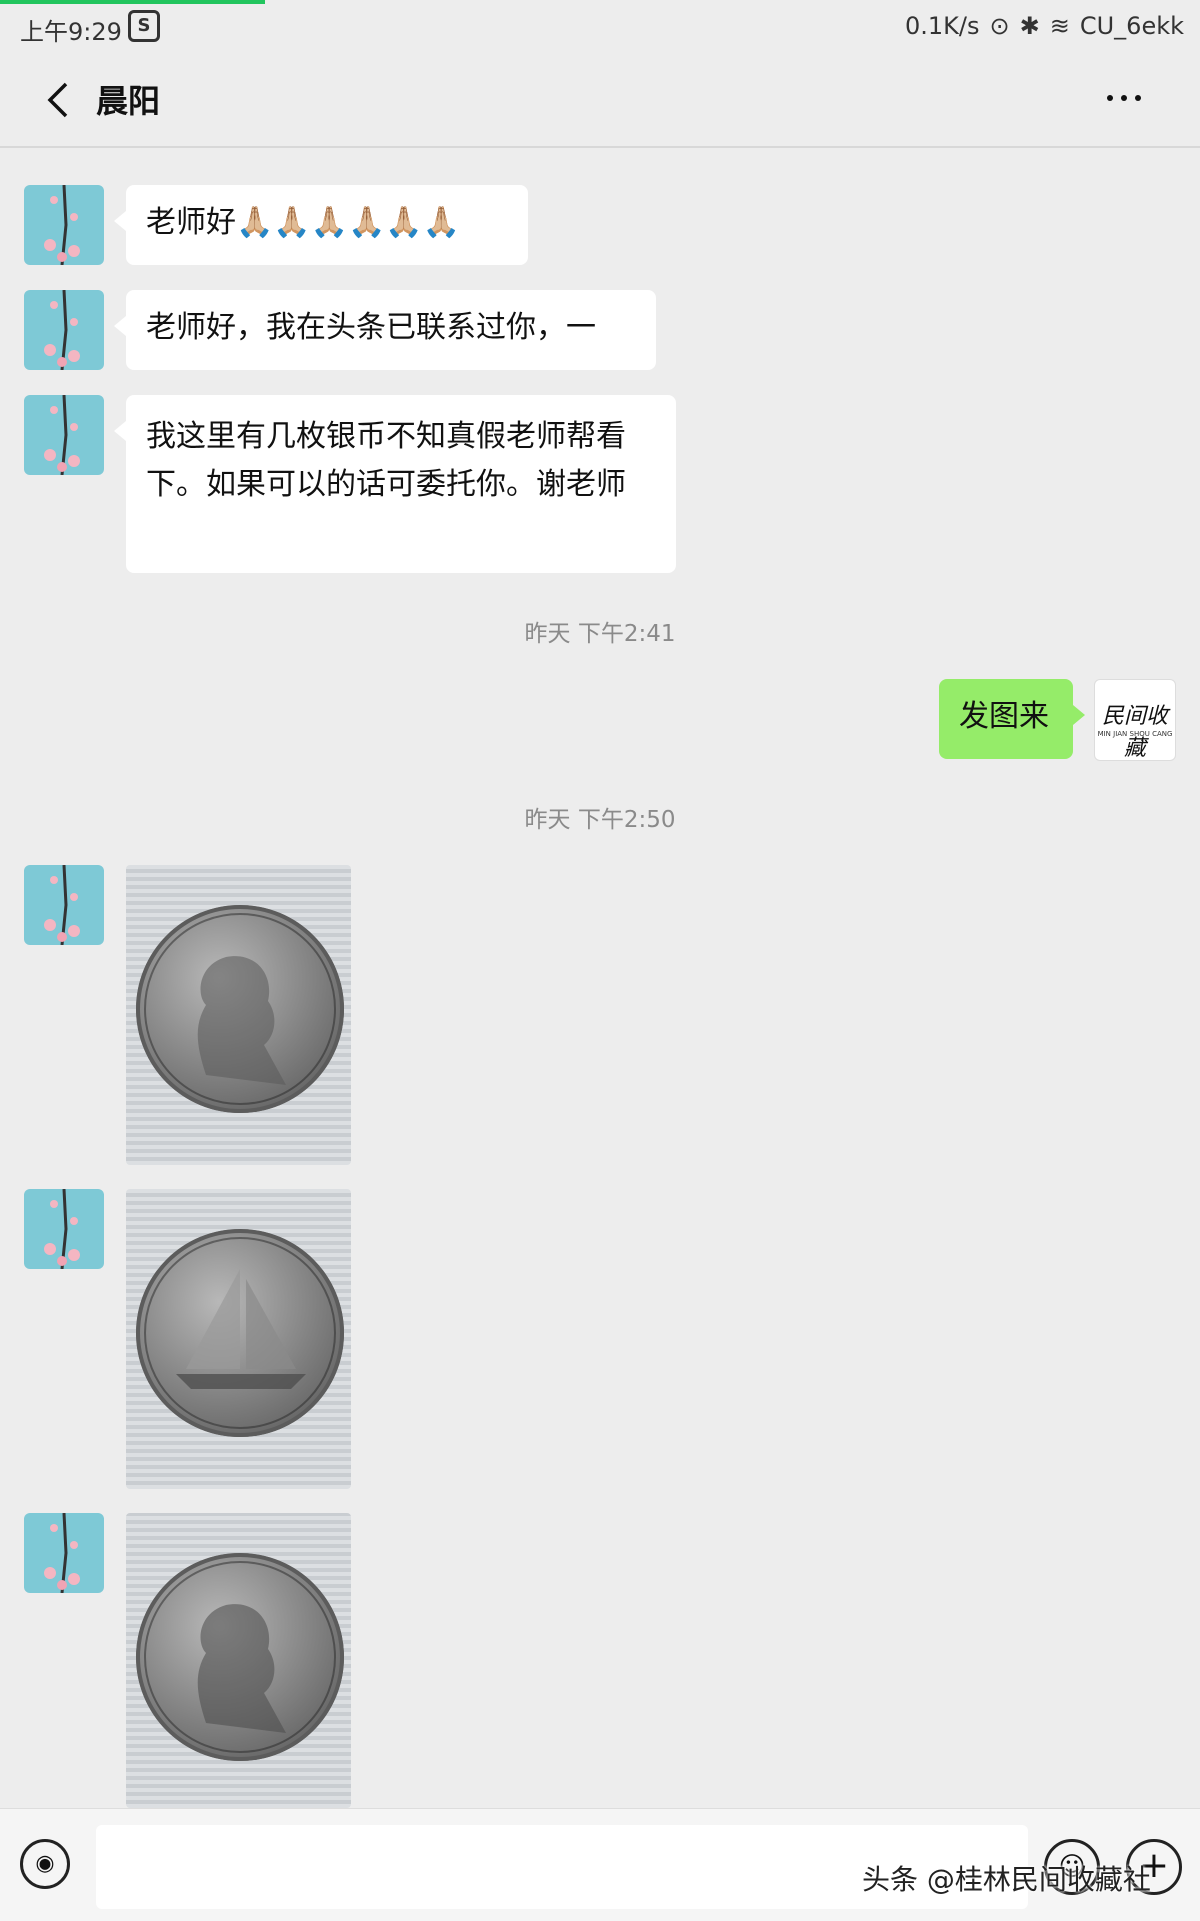  Describe the element at coordinates (1006, 1879) in the screenshot. I see `watermark: 头条 @桂林民间收藏社` at that location.